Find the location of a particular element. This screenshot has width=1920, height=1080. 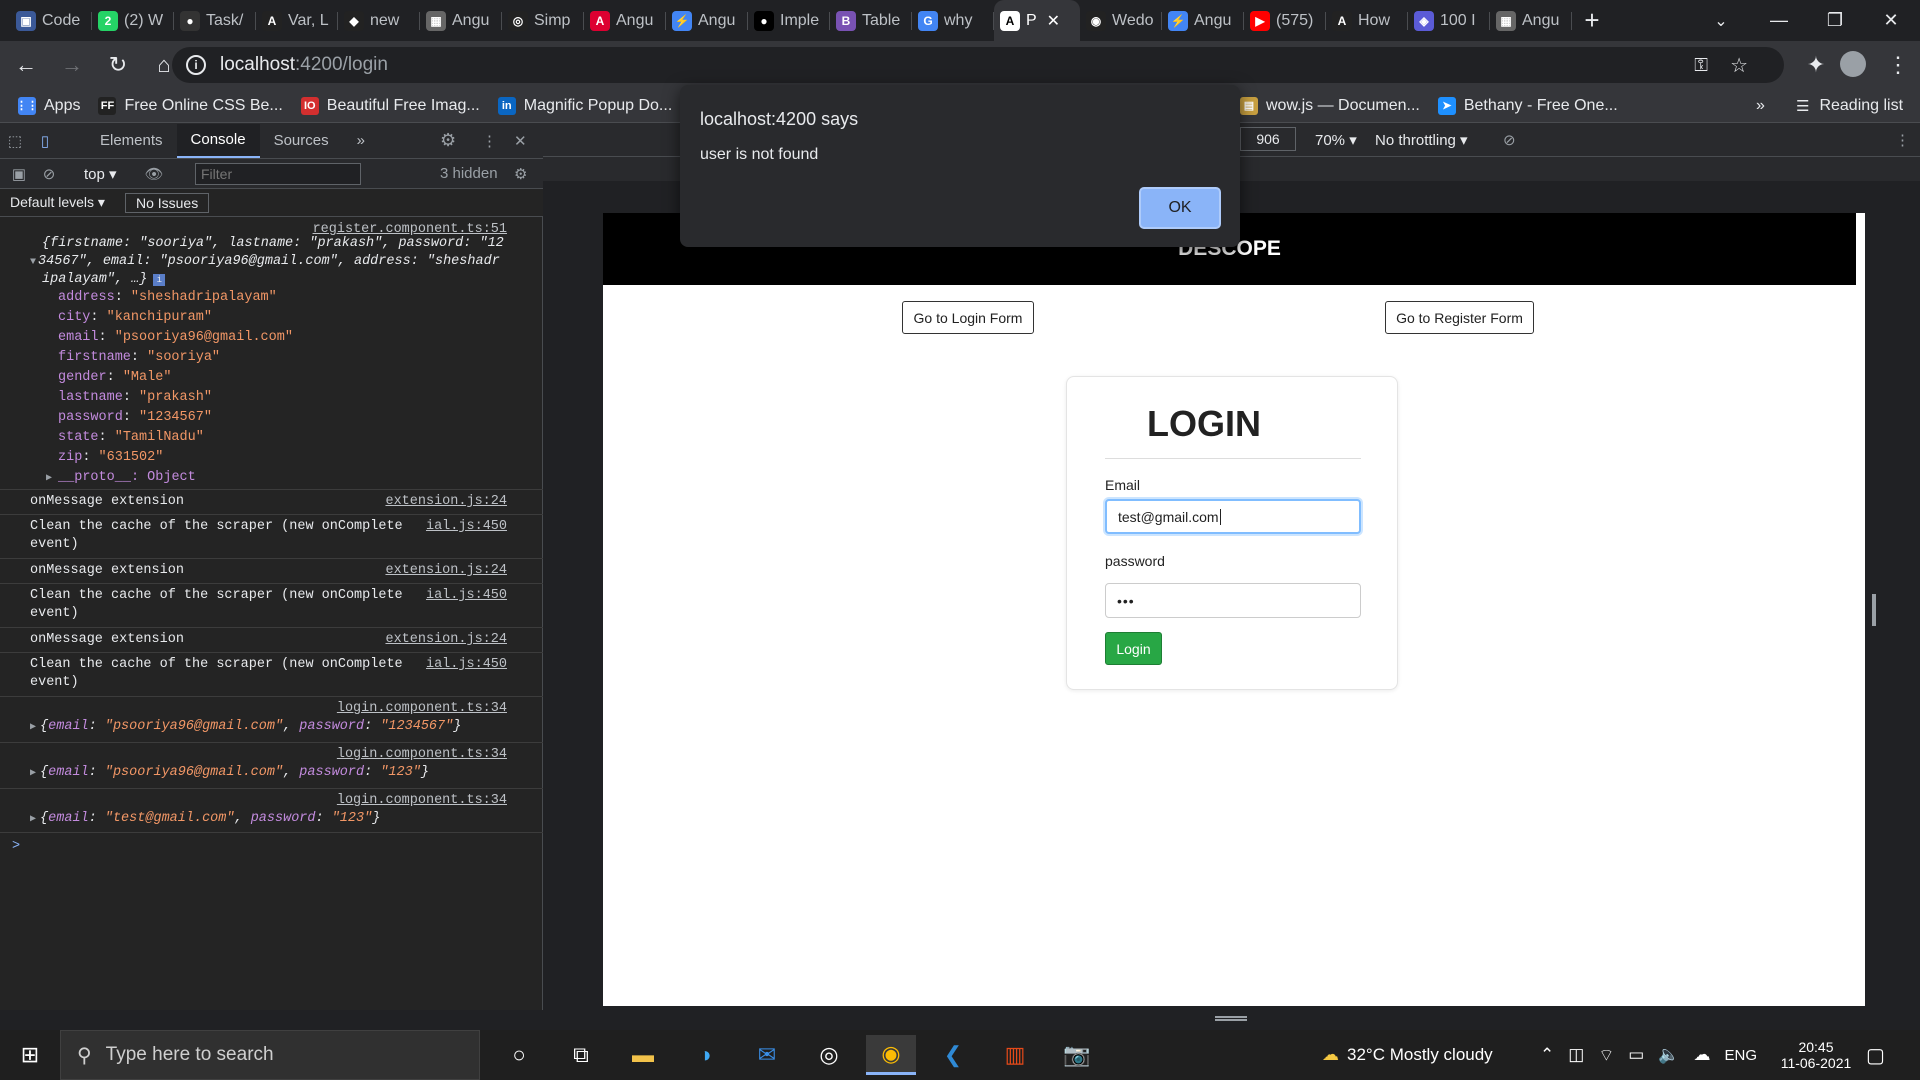

reload-icon: ↻ is located at coordinates (118, 65).